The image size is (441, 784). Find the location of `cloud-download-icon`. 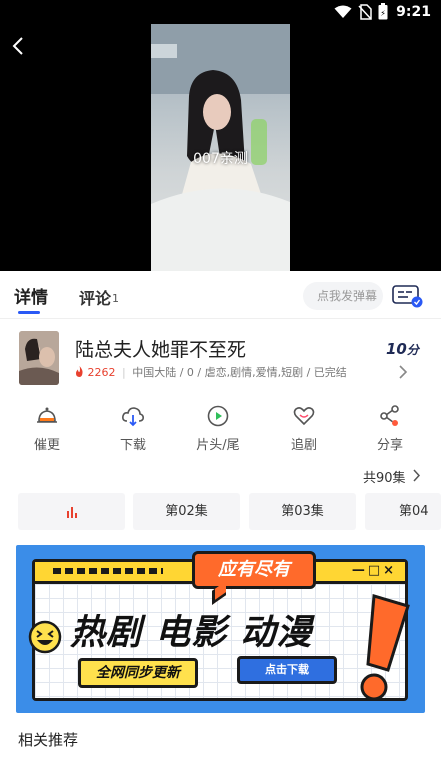

cloud-download-icon is located at coordinates (133, 417).